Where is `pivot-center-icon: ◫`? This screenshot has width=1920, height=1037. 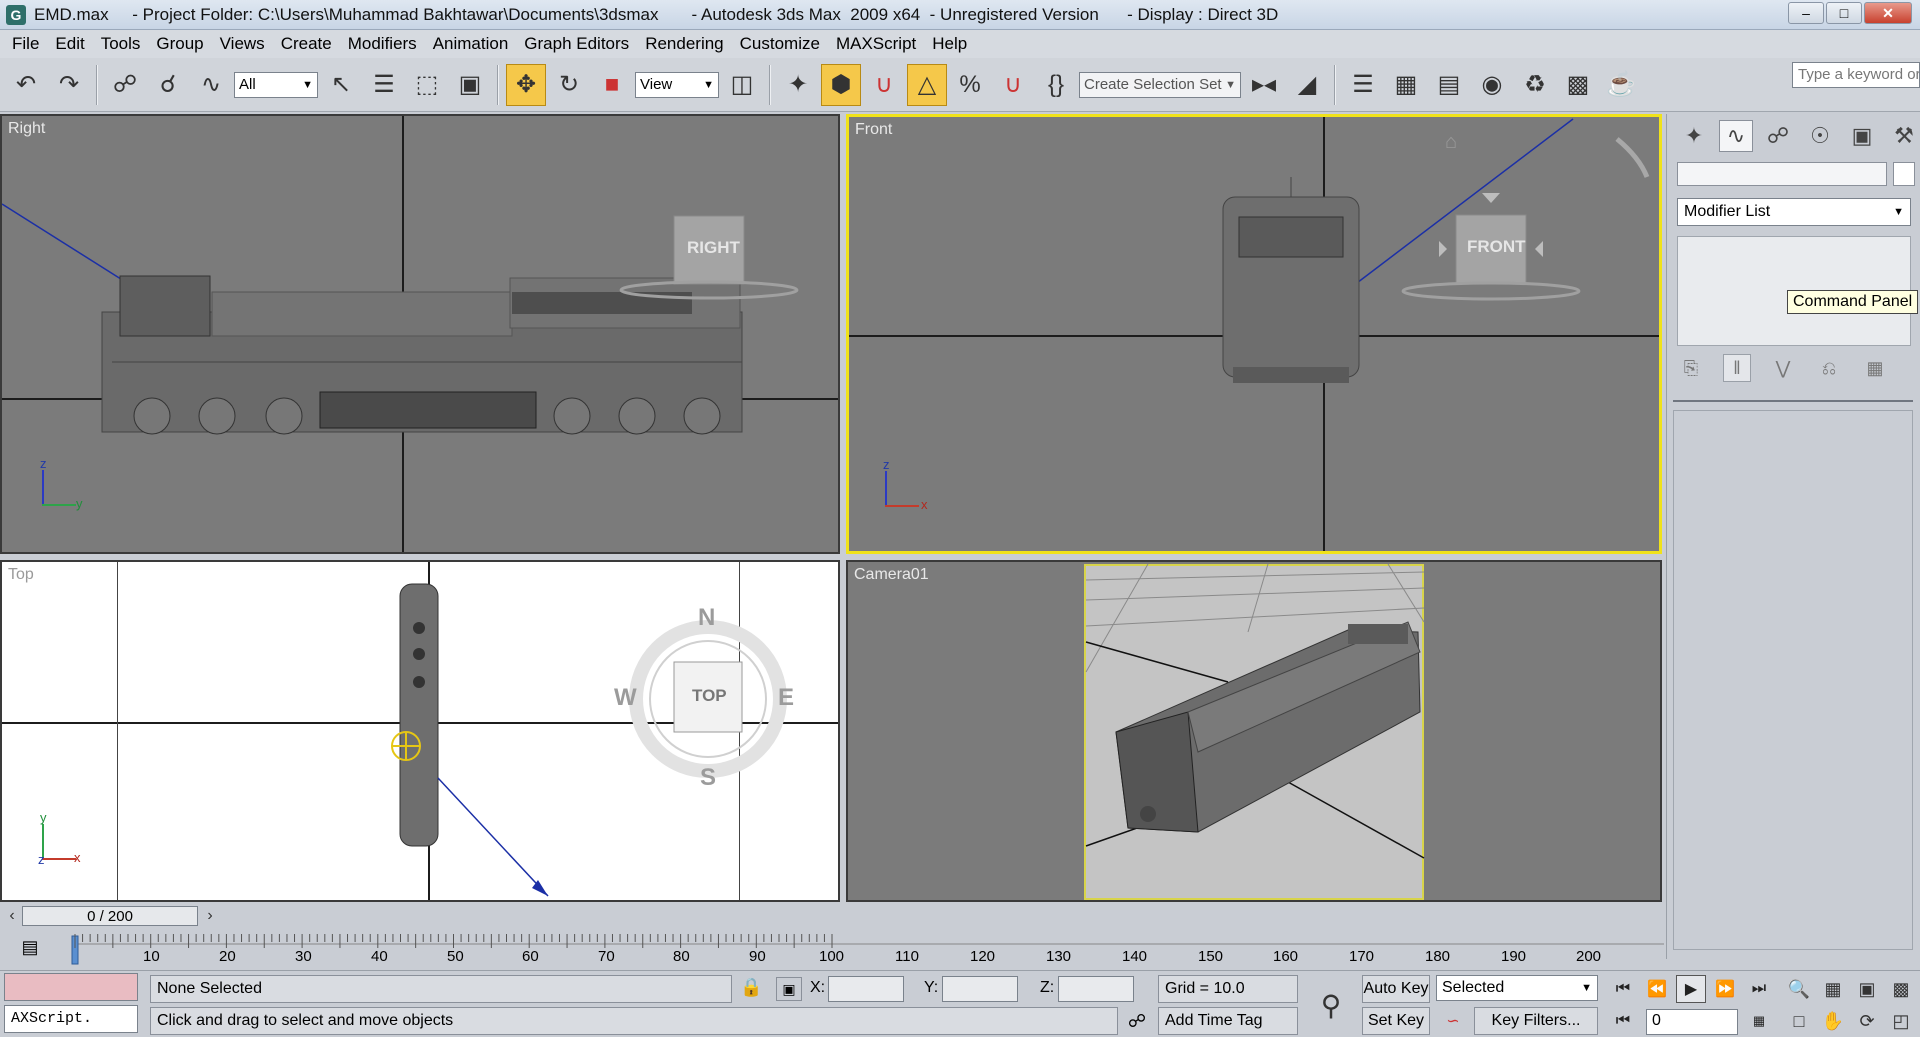 pivot-center-icon: ◫ is located at coordinates (742, 85).